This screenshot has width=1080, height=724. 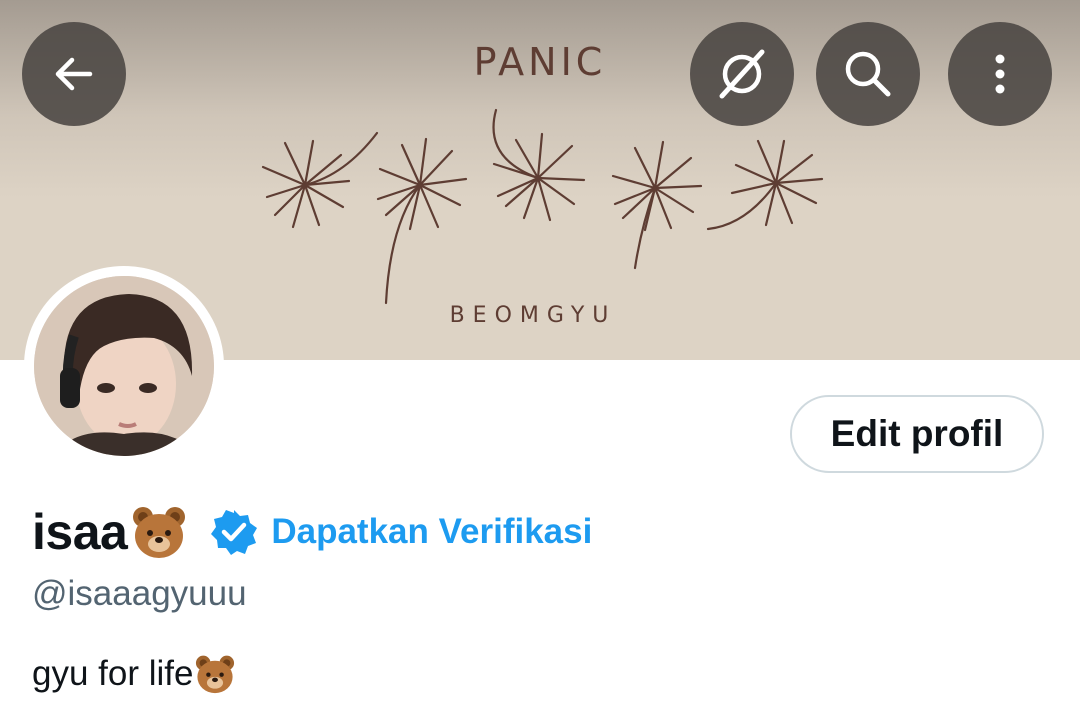 I want to click on banner-bottom-text: BEOMGYU, so click(x=533, y=315).